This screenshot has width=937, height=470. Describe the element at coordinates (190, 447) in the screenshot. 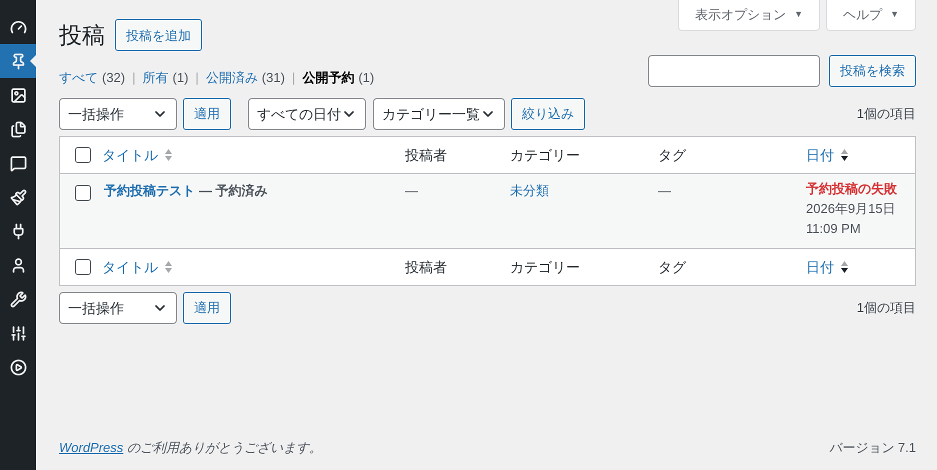

I see `footer-text: WordPress のご利用ありがとうございます。` at that location.